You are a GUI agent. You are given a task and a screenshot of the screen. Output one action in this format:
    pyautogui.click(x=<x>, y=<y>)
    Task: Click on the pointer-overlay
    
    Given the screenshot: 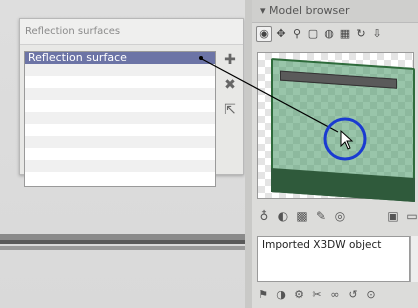 What is the action you would take?
    pyautogui.click(x=283, y=108)
    